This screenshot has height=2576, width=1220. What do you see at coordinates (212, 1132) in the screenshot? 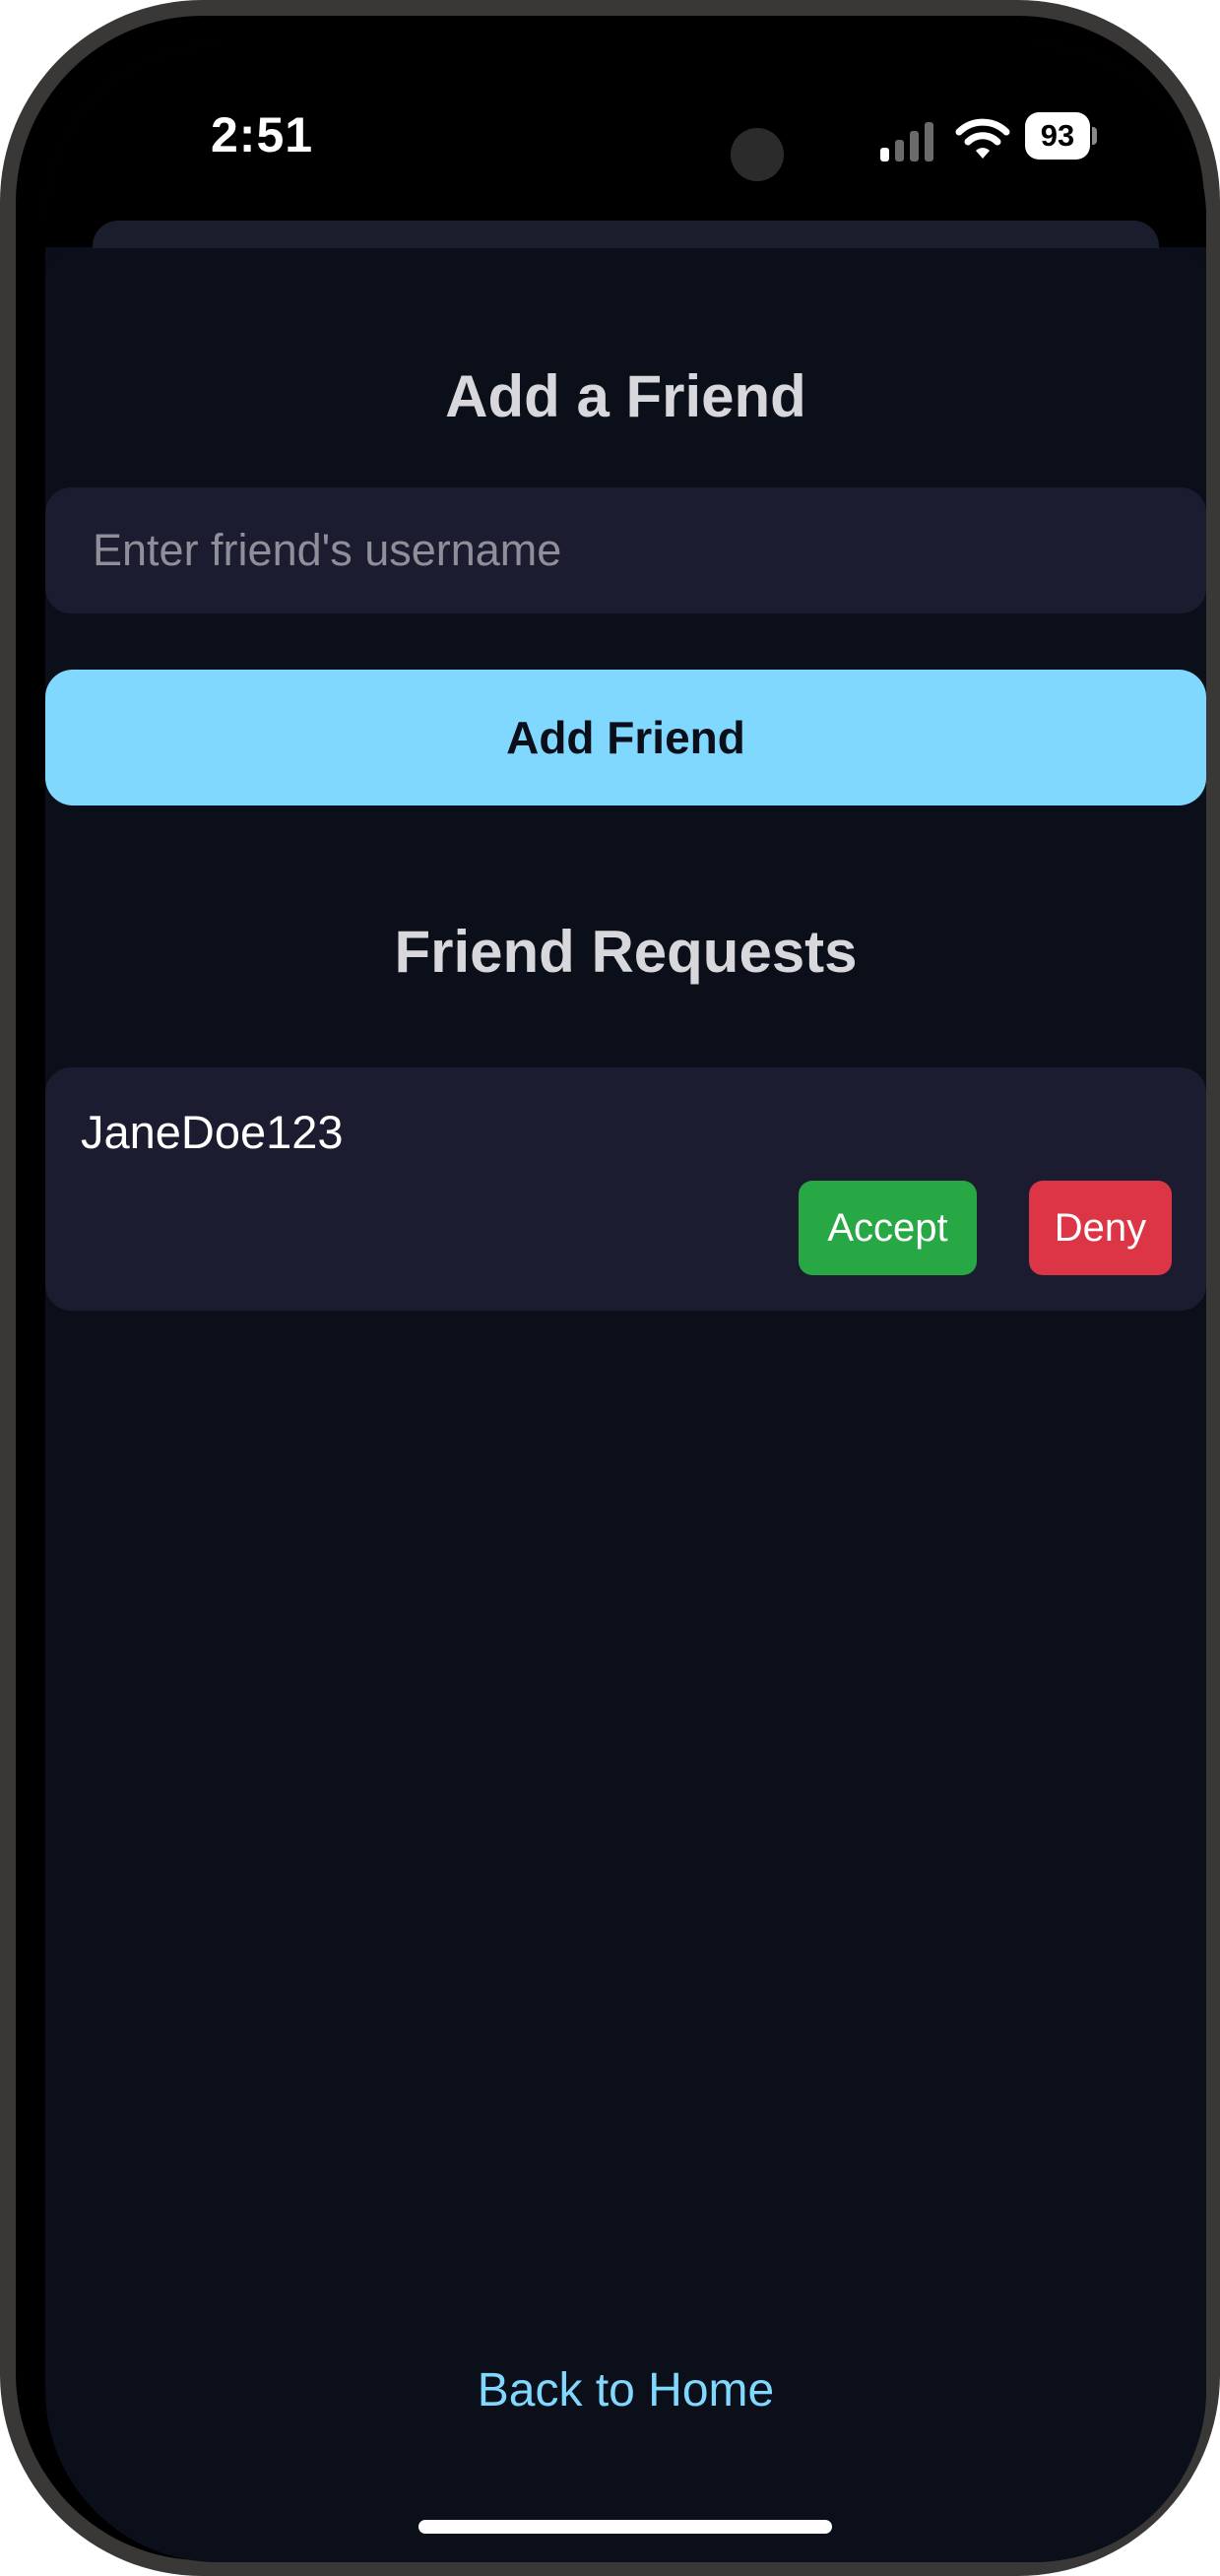
I see `request-username: JaneDoe123` at bounding box center [212, 1132].